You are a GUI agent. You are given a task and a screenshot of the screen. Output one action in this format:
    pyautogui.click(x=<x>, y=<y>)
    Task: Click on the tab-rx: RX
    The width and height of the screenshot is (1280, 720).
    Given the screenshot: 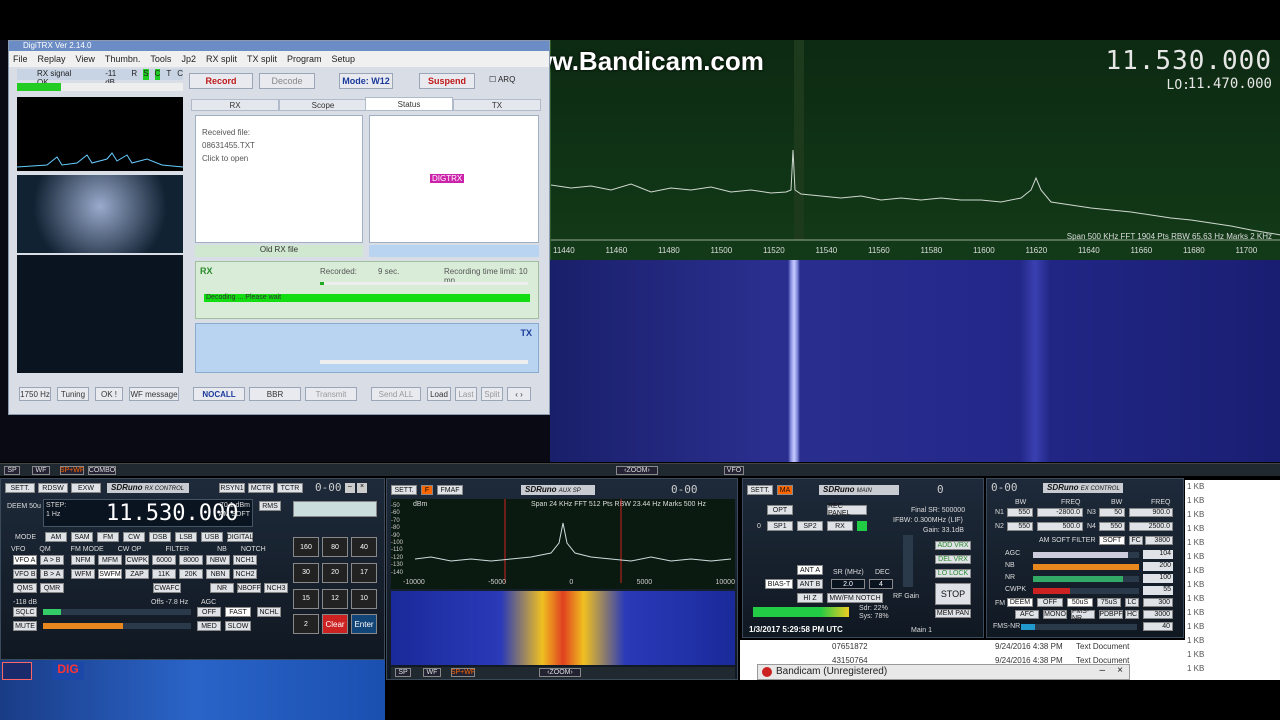 What is the action you would take?
    pyautogui.click(x=235, y=105)
    